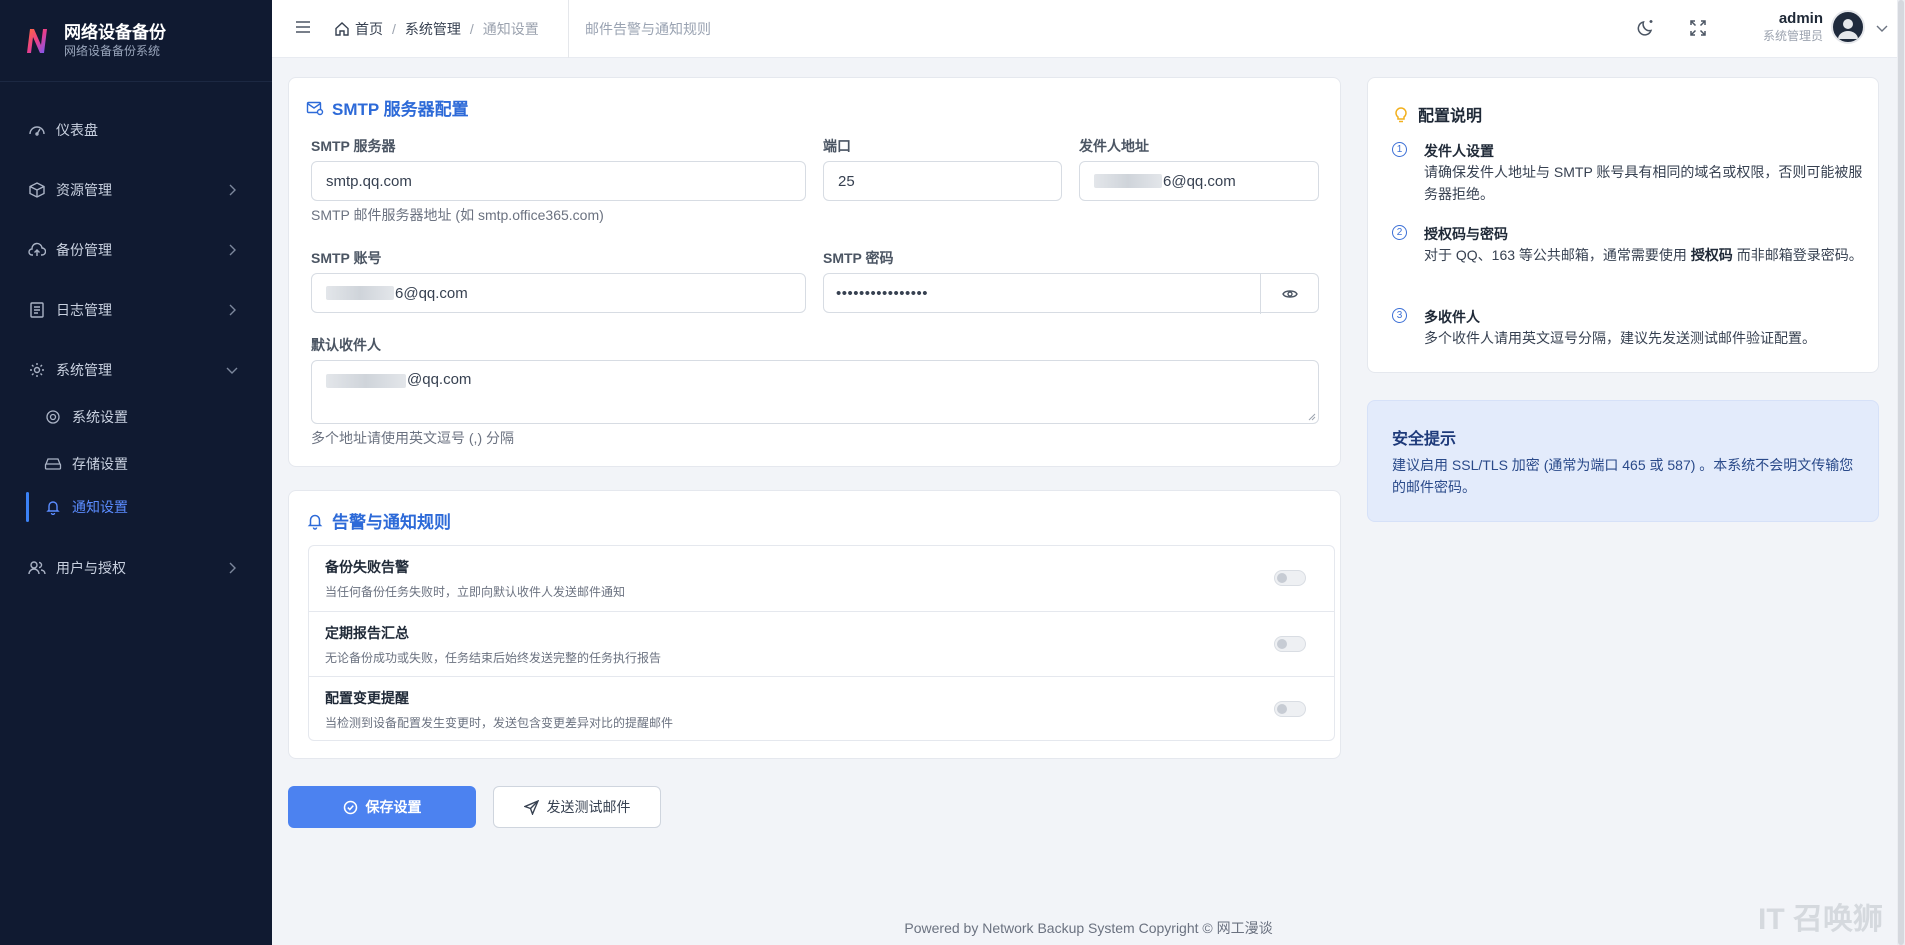 This screenshot has width=1905, height=945. I want to click on user-menu: admin 系统管理员, so click(1825, 27).